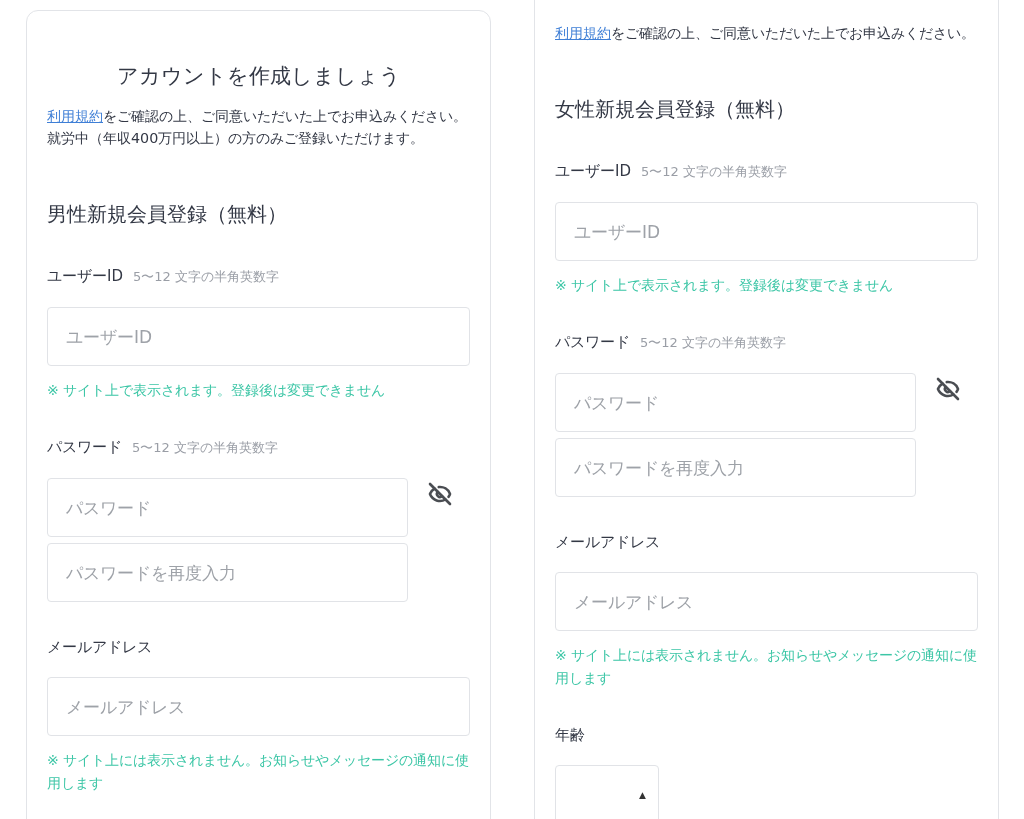  What do you see at coordinates (258, 76) in the screenshot?
I see `page-title: アカウントを作成しましょう` at bounding box center [258, 76].